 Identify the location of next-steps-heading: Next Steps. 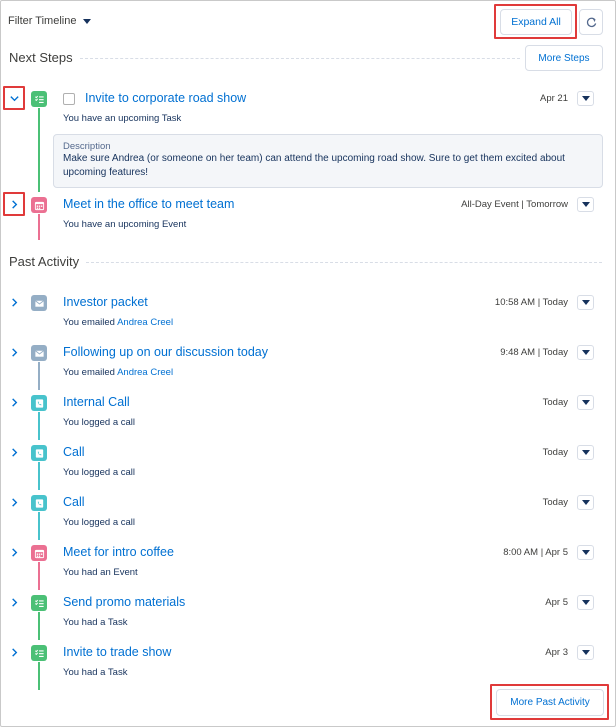
(41, 57).